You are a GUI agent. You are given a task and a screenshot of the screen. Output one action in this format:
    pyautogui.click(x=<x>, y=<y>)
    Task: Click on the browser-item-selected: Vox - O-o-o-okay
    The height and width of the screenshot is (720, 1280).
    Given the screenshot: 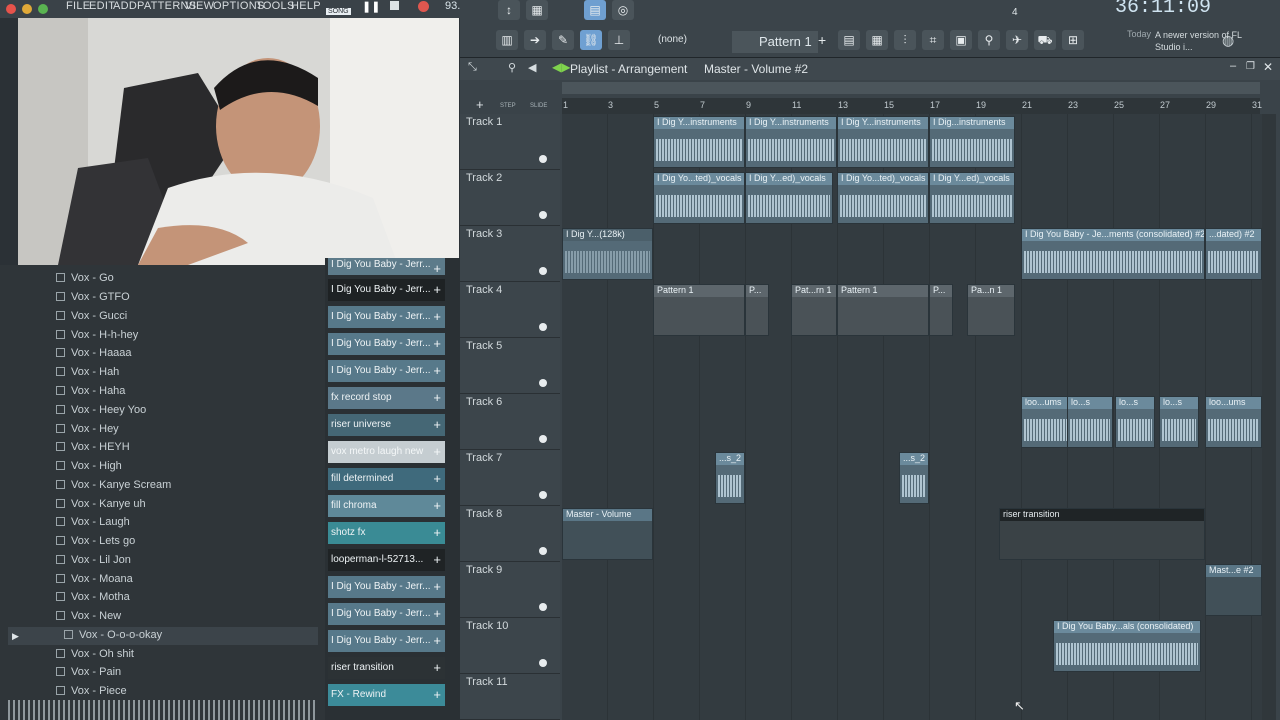 What is the action you would take?
    pyautogui.click(x=113, y=638)
    